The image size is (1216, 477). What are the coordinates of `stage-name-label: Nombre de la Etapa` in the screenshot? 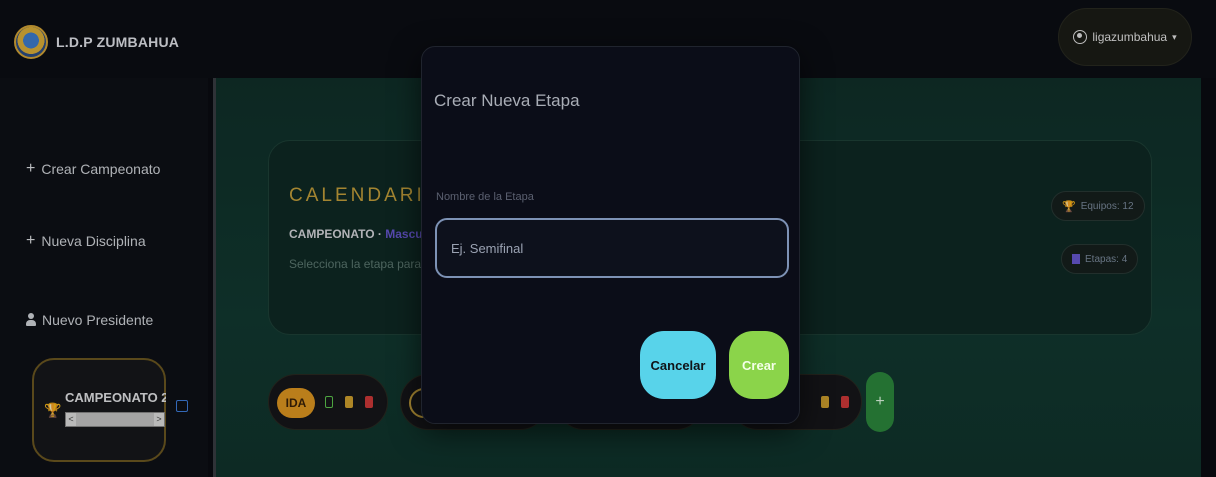 It's located at (485, 197).